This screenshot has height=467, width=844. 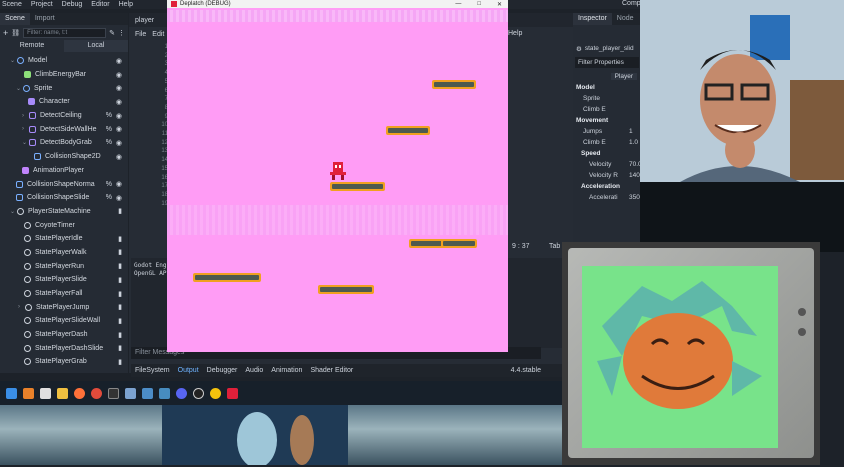 What do you see at coordinates (164, 393) in the screenshot?
I see `godot-icon` at bounding box center [164, 393].